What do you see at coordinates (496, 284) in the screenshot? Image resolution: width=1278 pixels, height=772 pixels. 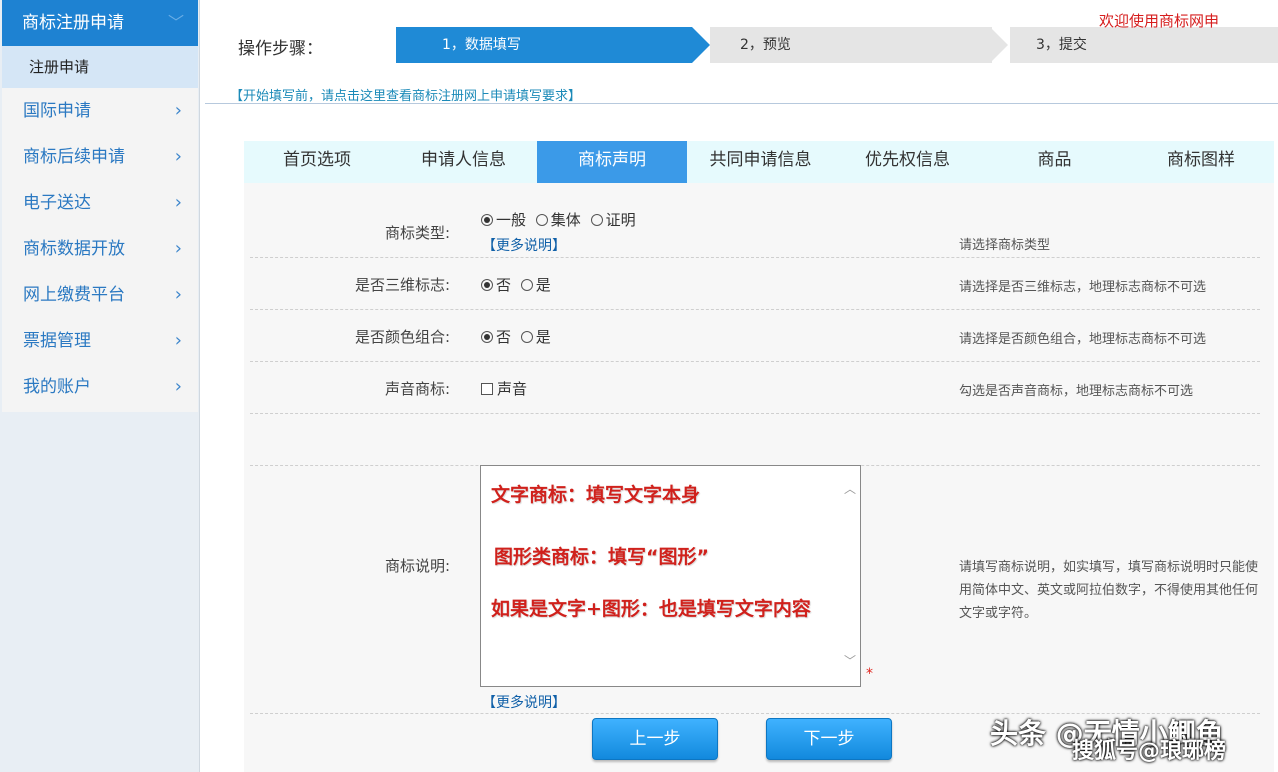 I see `radio-three-d-no: 否` at bounding box center [496, 284].